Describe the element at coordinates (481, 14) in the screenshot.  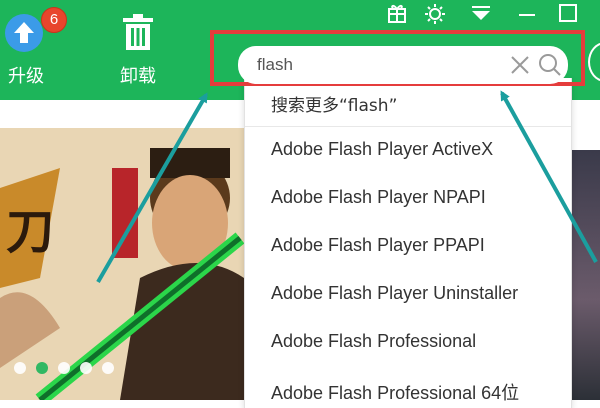
I see `dropdown-menu-icon` at that location.